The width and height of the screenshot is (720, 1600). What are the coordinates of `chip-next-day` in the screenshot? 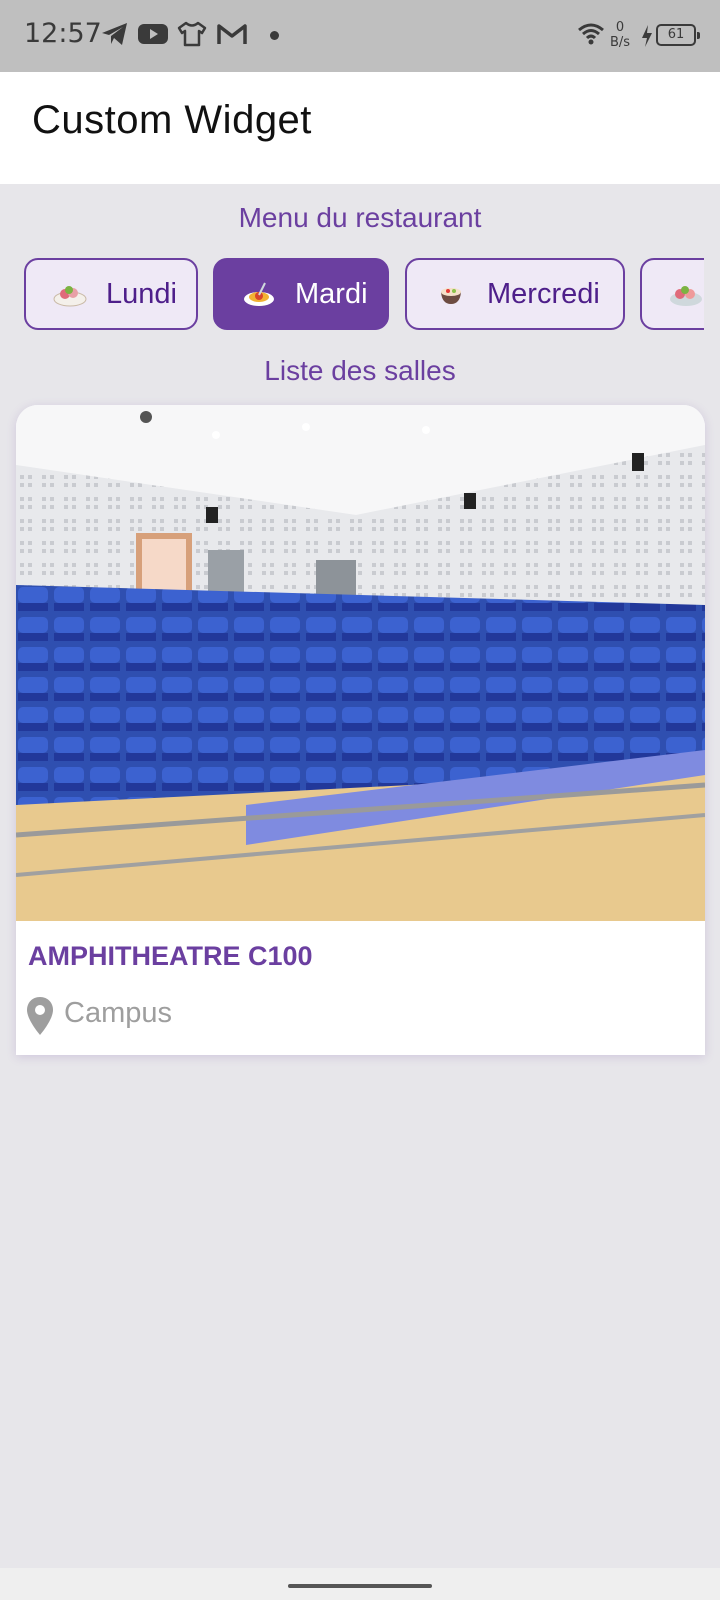 It's located at (672, 294).